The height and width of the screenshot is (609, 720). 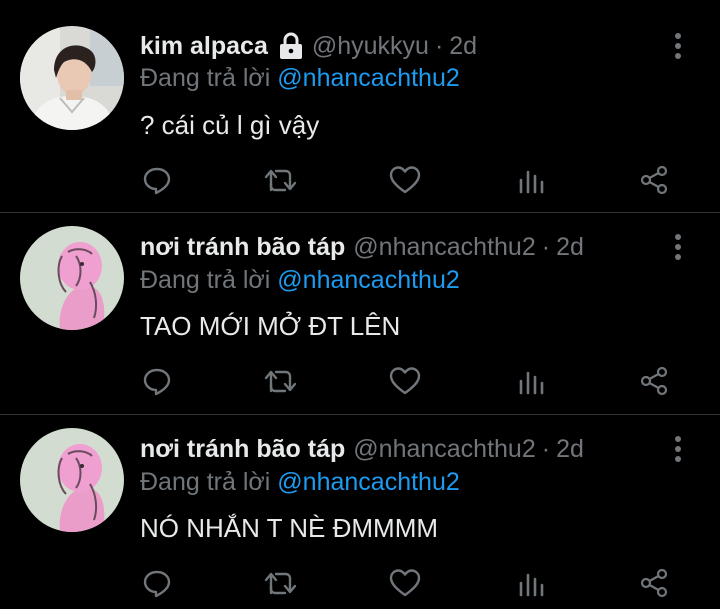 What do you see at coordinates (370, 46) in the screenshot?
I see `user-handle: @hyukkyu` at bounding box center [370, 46].